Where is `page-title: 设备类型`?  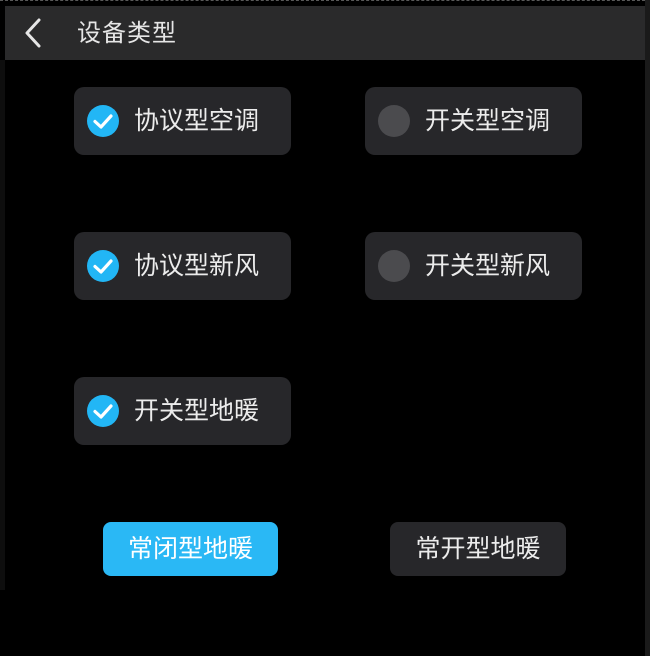 page-title: 设备类型 is located at coordinates (127, 33).